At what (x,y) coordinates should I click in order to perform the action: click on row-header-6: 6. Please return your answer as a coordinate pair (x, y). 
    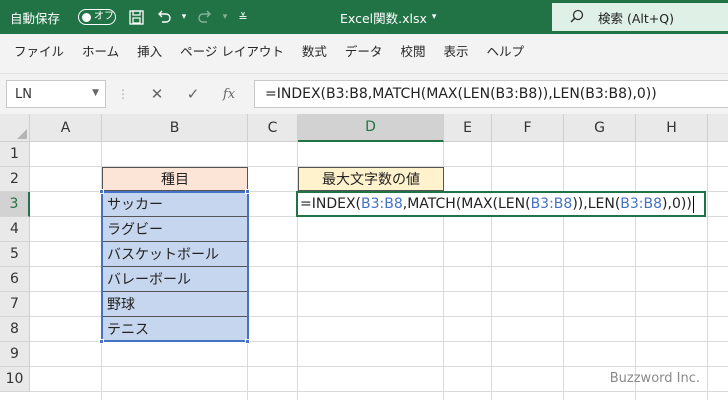
    Looking at the image, I should click on (15, 279).